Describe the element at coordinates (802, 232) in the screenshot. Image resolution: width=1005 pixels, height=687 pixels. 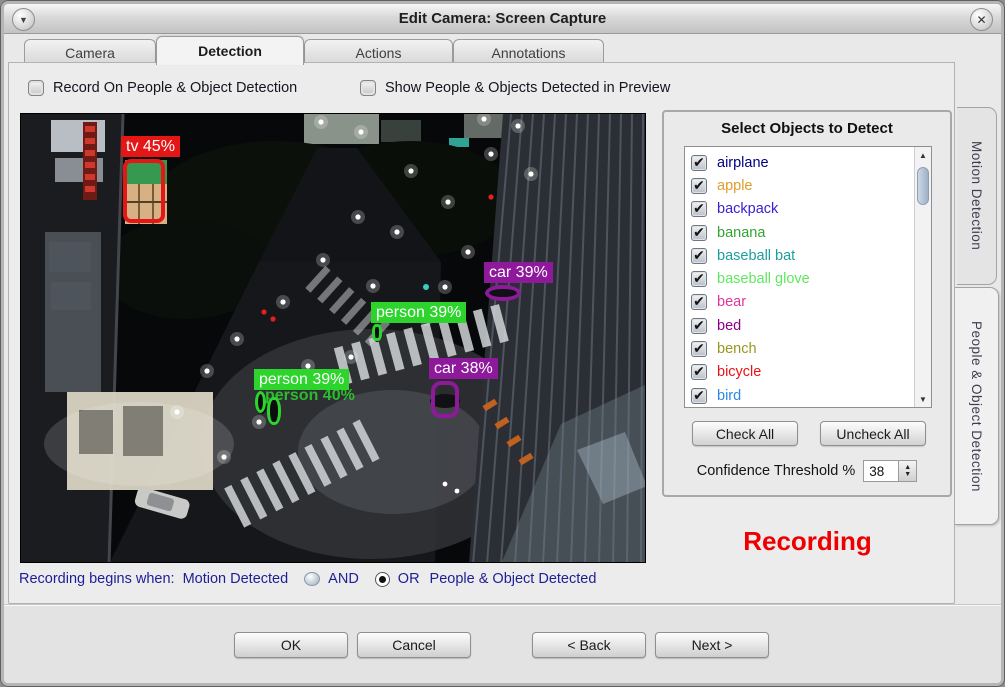
I see `object-item: ✔ banana` at that location.